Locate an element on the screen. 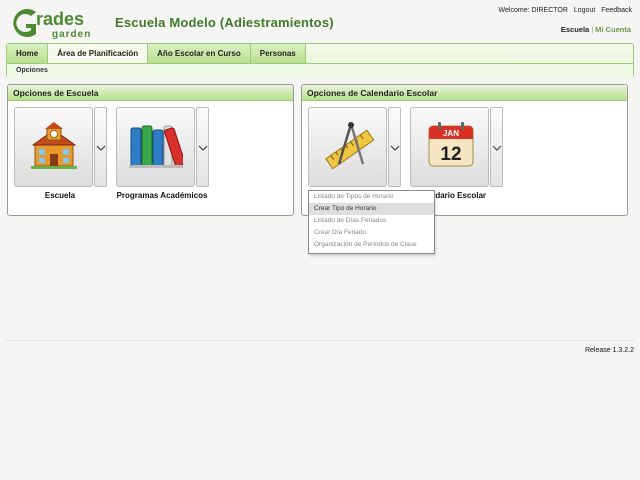  school-calendar-button: JAN 12 is located at coordinates (449, 147).